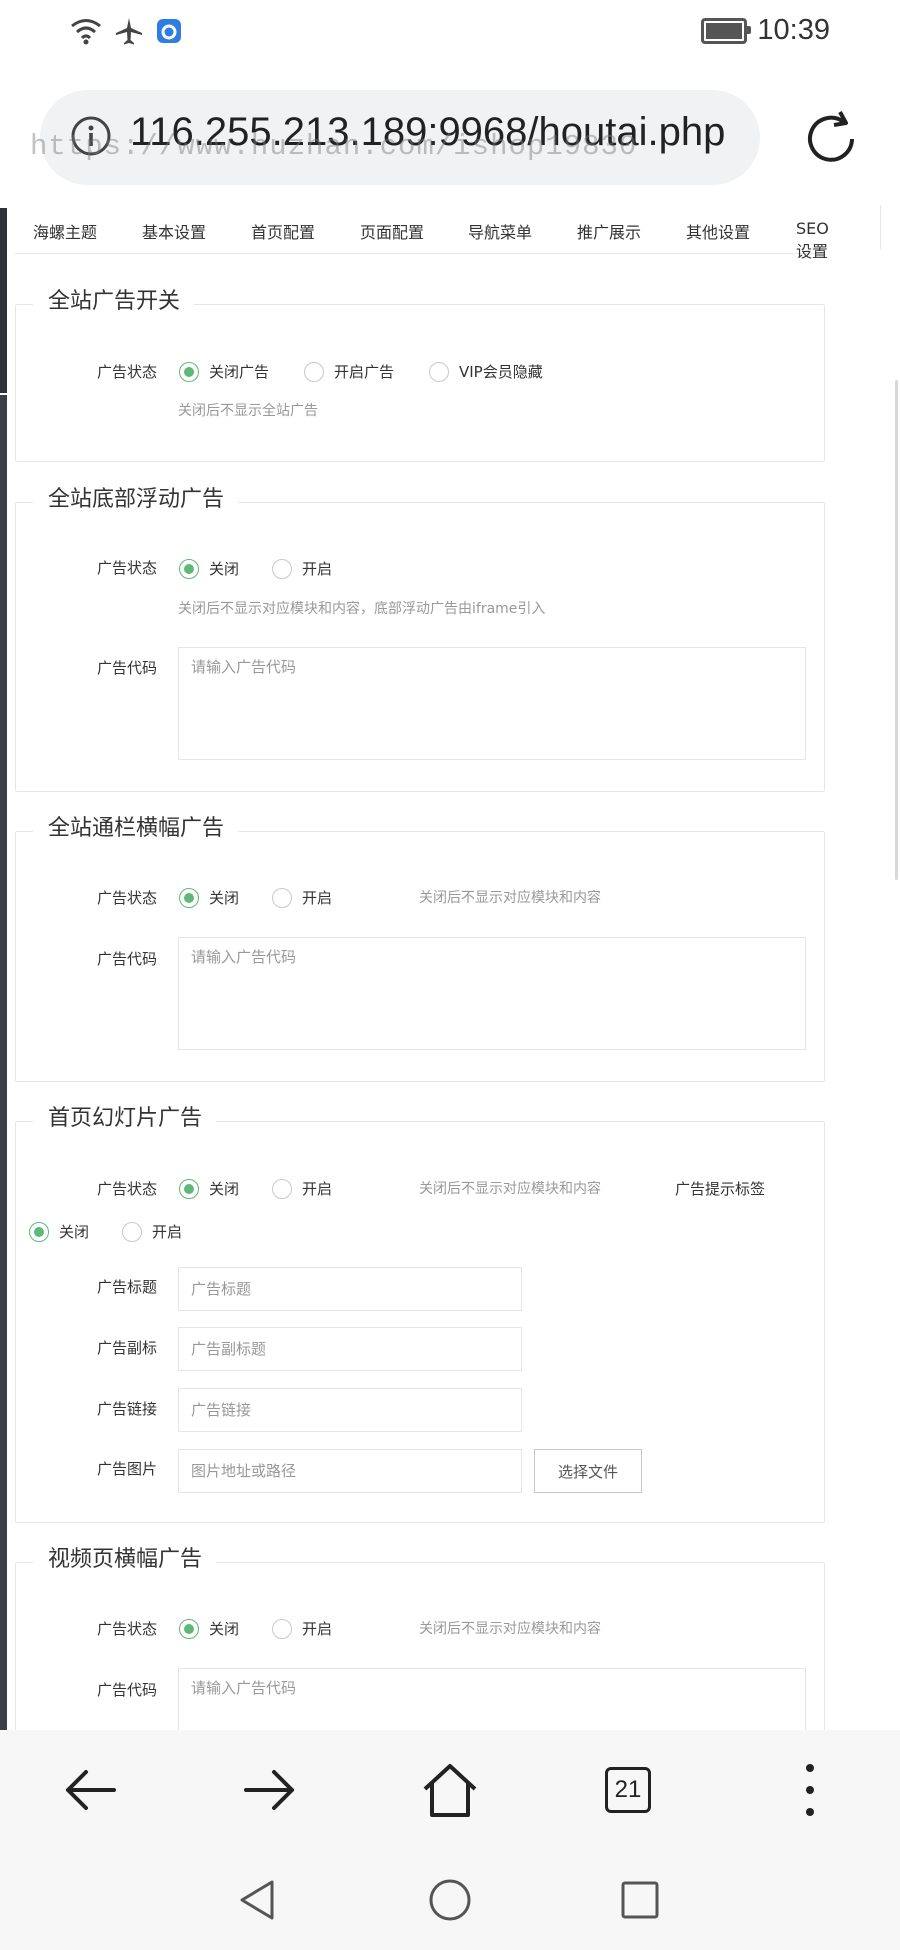 The height and width of the screenshot is (1950, 900). I want to click on tab-theme: 海螺主题, so click(65, 231).